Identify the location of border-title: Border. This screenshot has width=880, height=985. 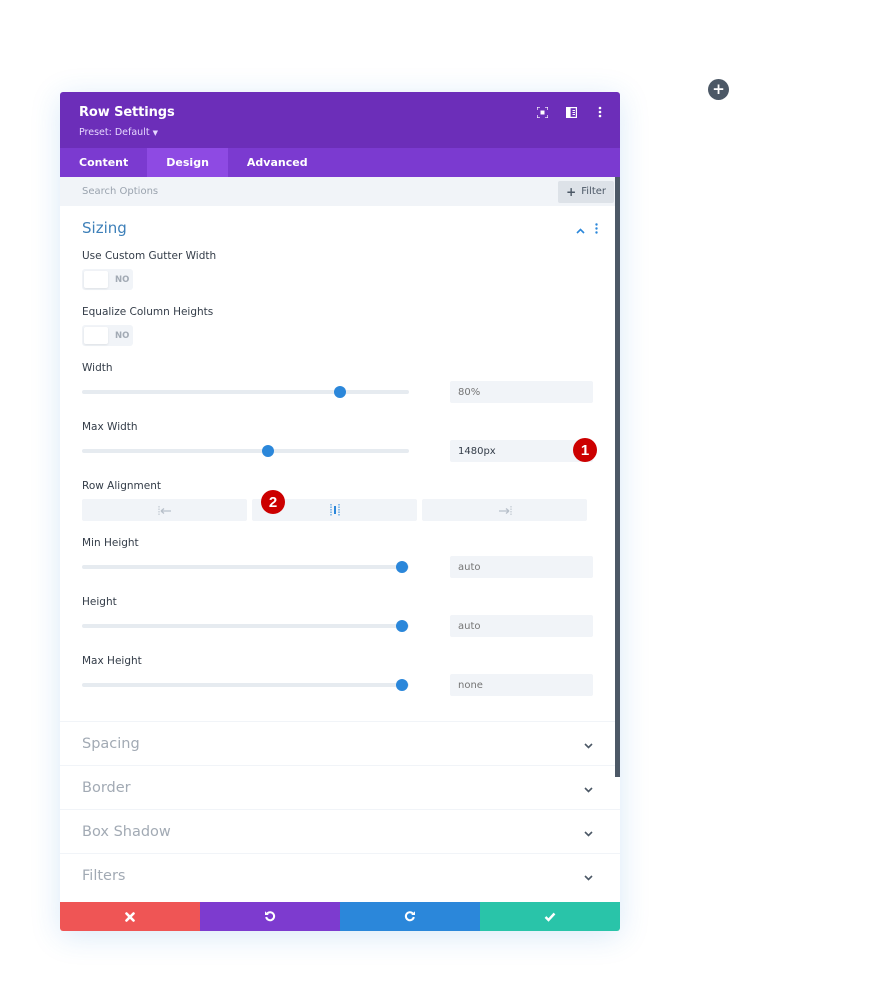
(106, 787).